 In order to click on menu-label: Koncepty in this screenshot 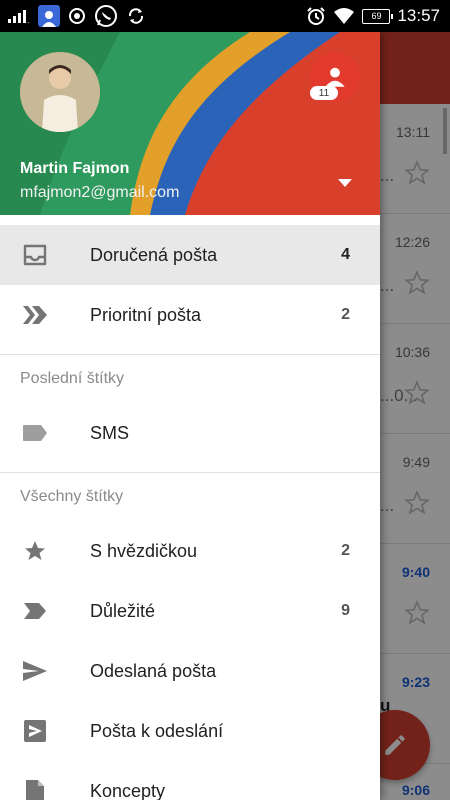, I will do `click(128, 790)`.